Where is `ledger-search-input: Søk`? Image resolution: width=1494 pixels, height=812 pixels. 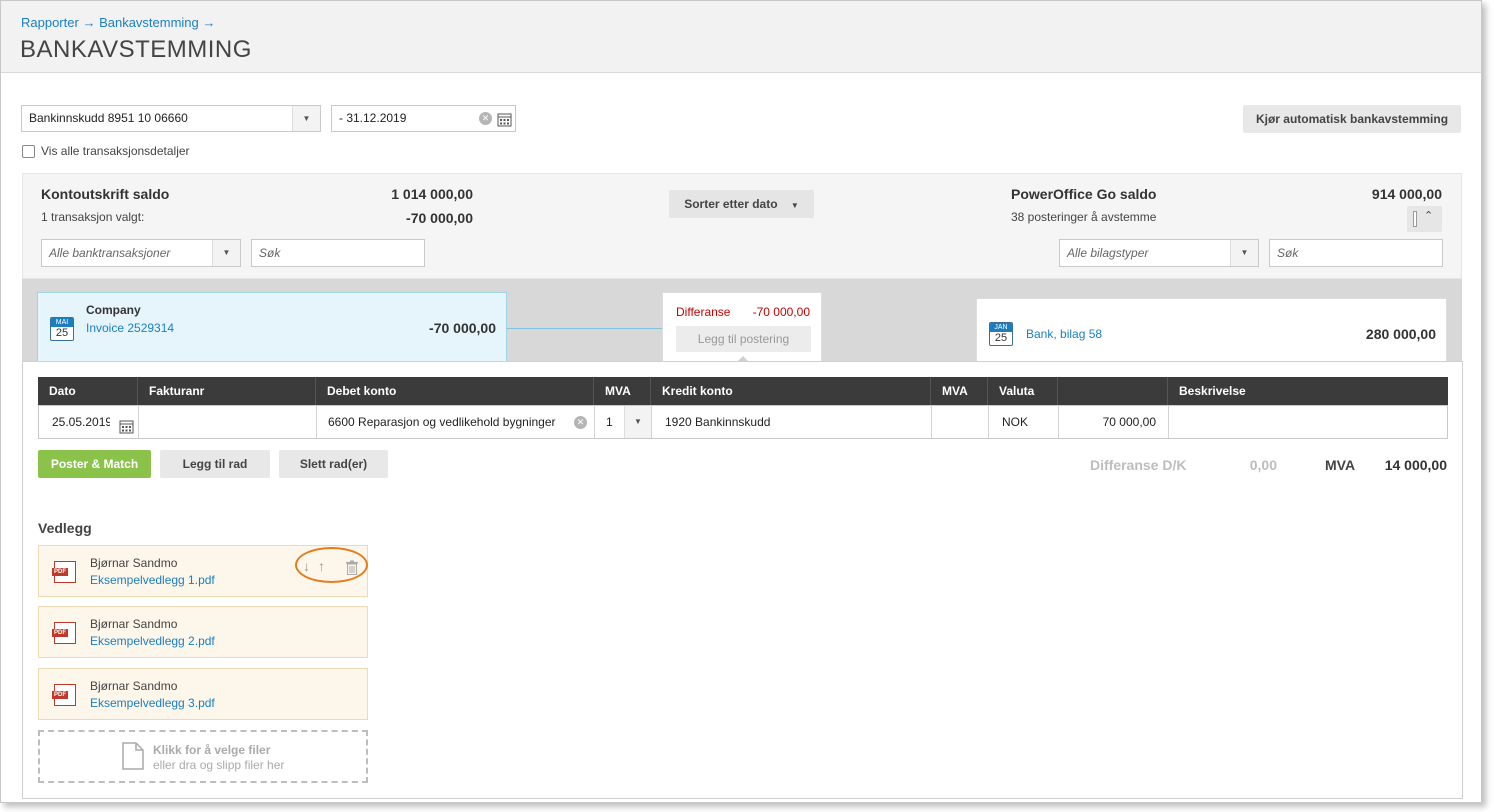 ledger-search-input: Søk is located at coordinates (1356, 253).